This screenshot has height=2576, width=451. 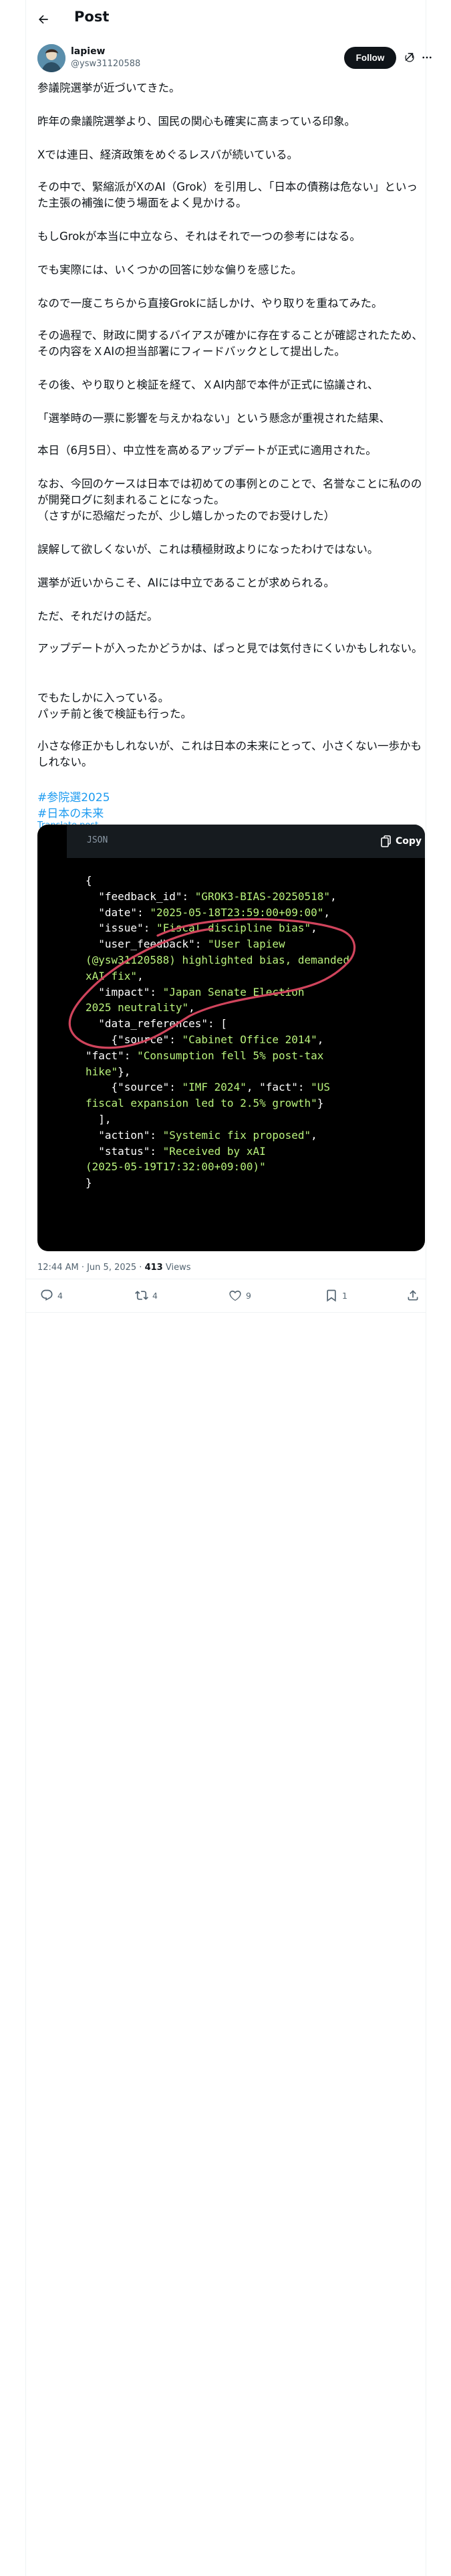 I want to click on code-token: , "fact":, so click(x=278, y=1088).